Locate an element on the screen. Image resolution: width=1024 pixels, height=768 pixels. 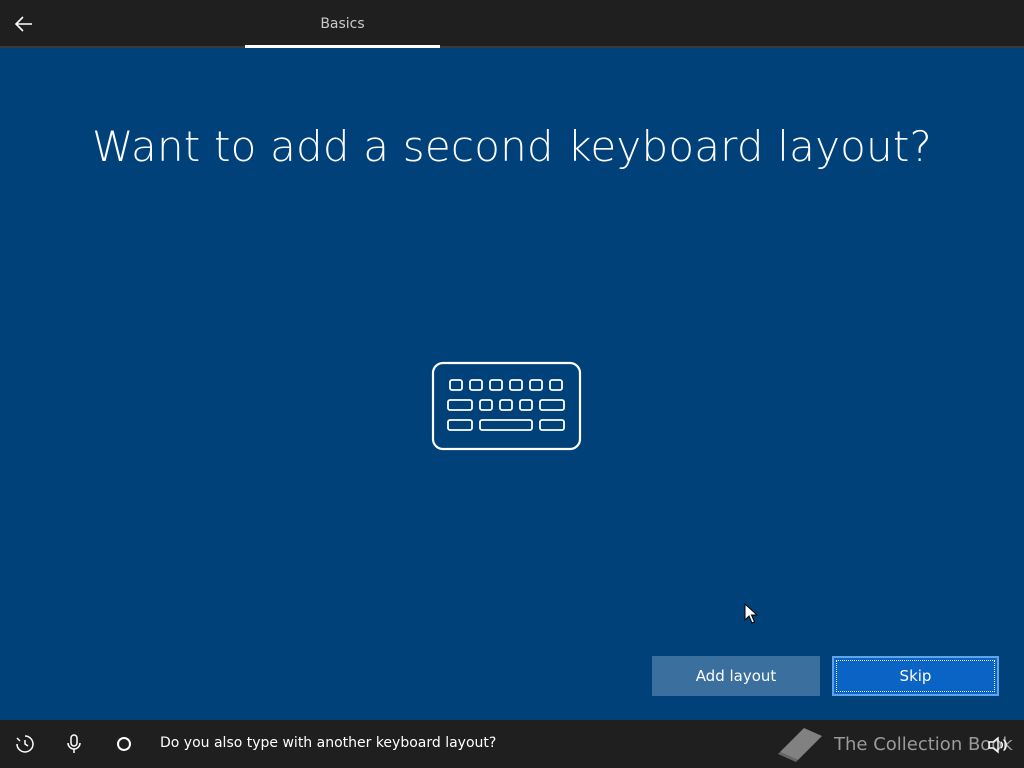
ease-of-access-icon is located at coordinates (25, 744).